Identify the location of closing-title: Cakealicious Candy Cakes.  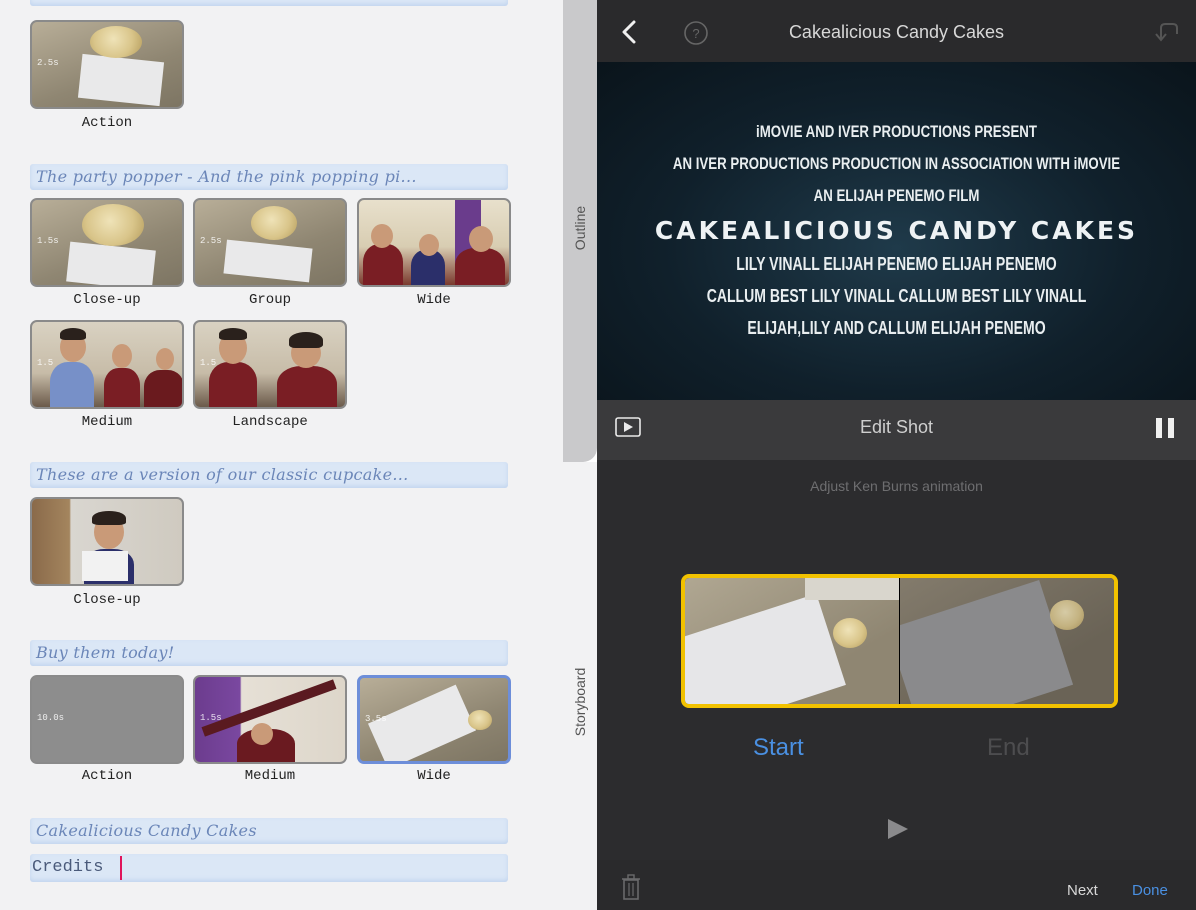
(146, 830).